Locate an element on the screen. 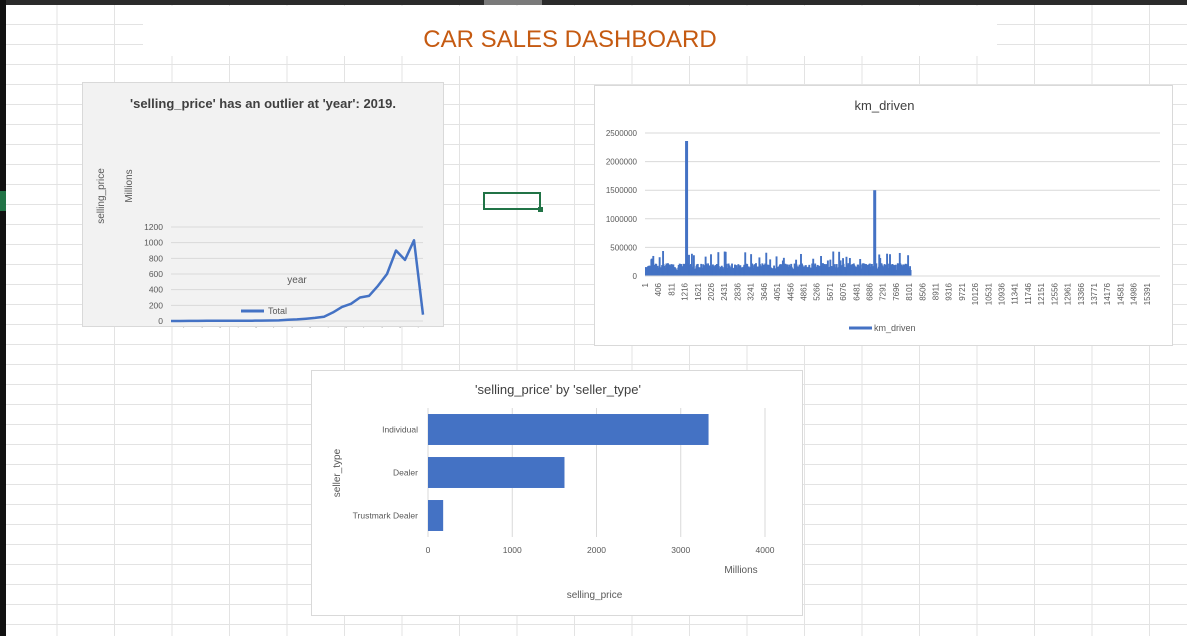 This screenshot has width=1187, height=636. x-tick-label: 6481 is located at coordinates (856, 291).